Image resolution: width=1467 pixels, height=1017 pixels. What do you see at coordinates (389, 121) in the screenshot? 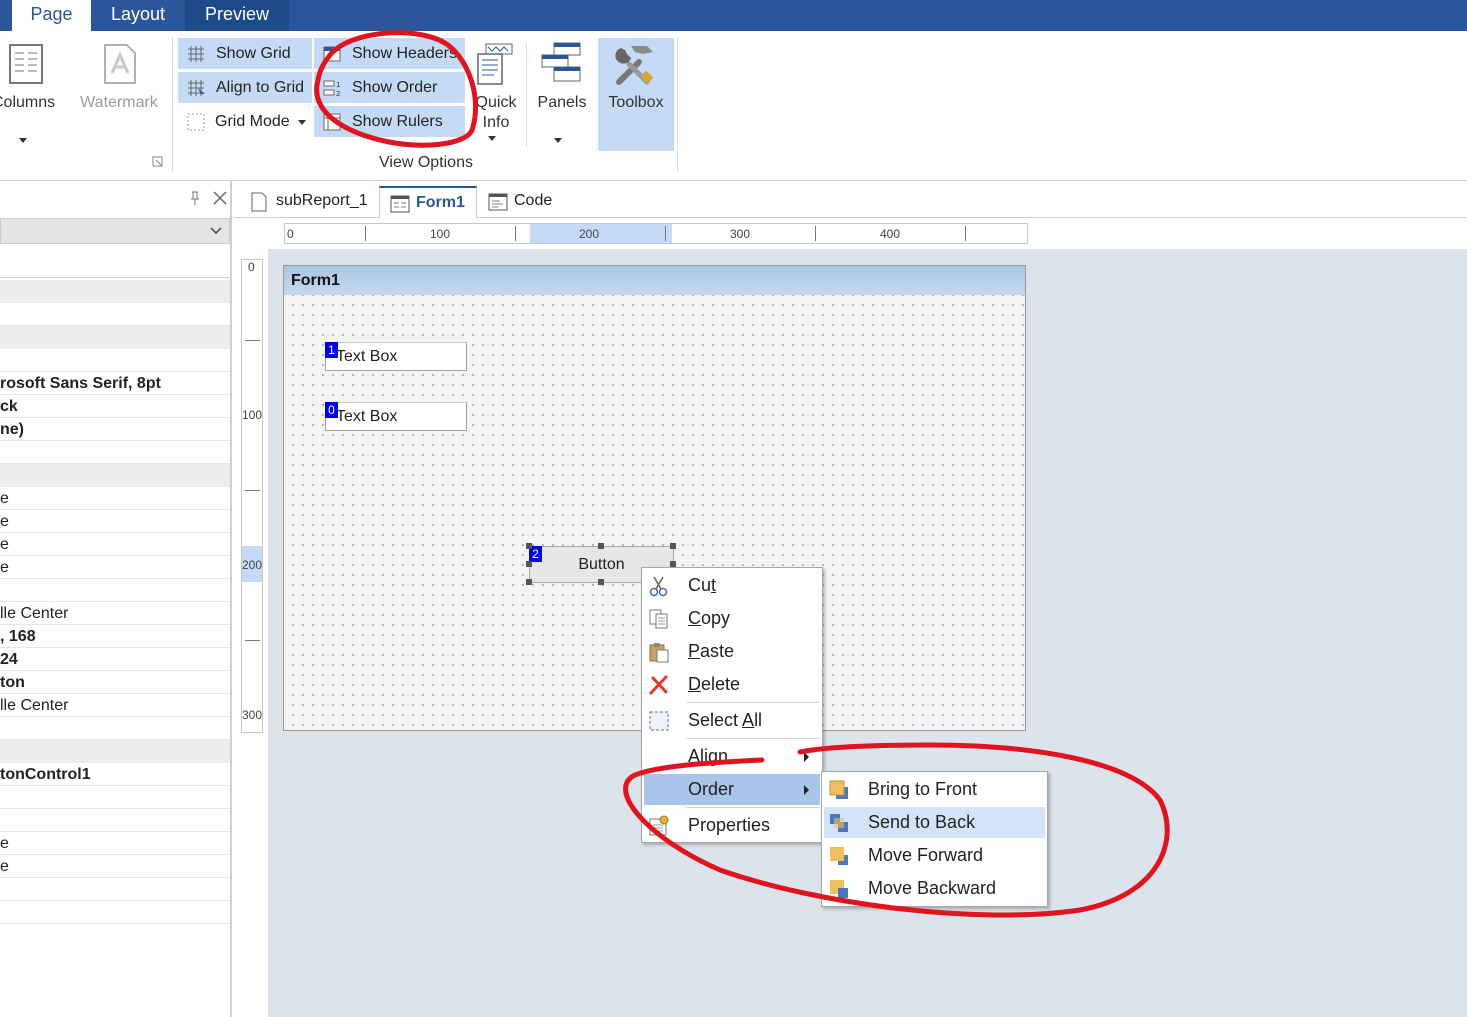
I see `show-rulers-button: Show Rulers` at bounding box center [389, 121].